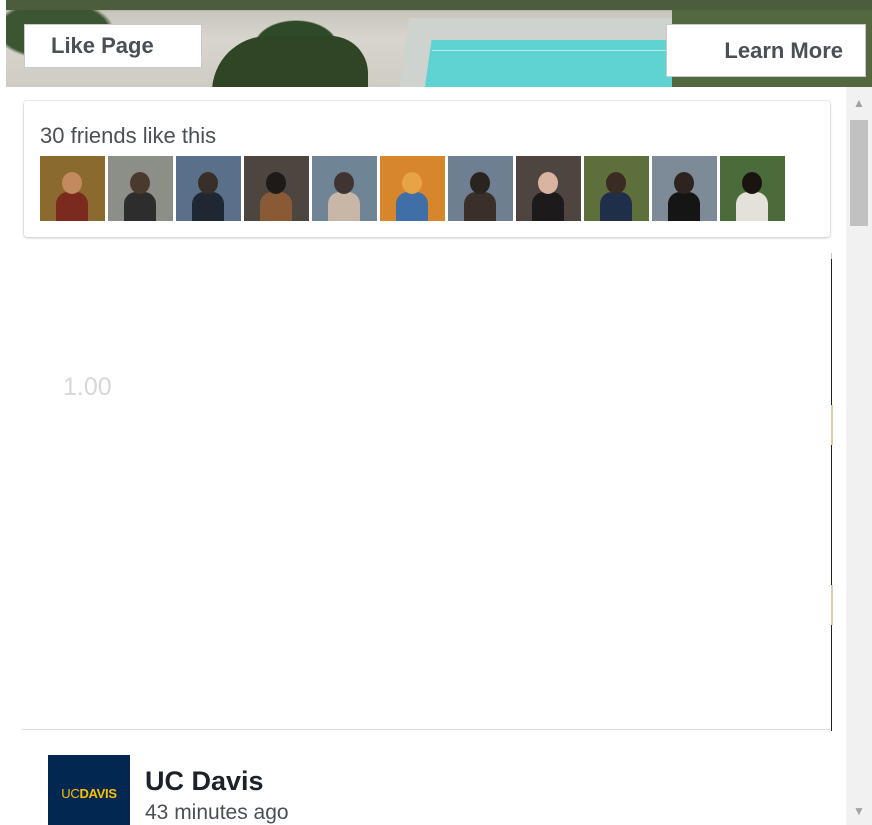 This screenshot has height=825, width=872. What do you see at coordinates (831, 256) in the screenshot?
I see `frame-top-mark` at bounding box center [831, 256].